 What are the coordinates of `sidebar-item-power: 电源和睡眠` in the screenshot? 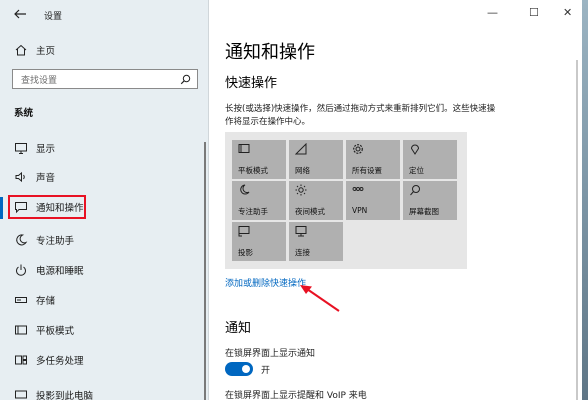 It's located at (104, 271).